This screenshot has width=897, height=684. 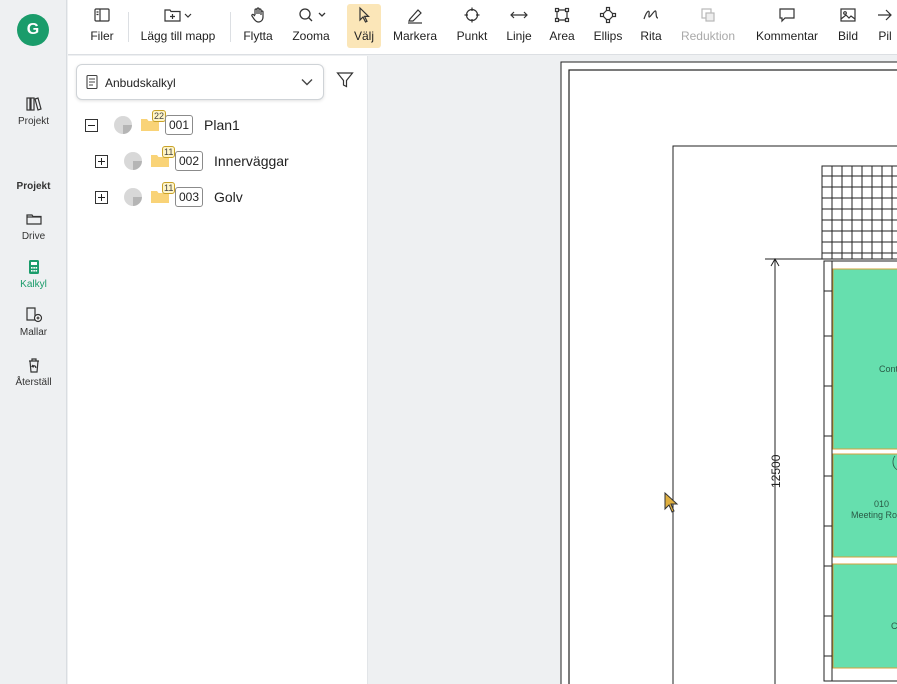 I want to click on point-button: Punkt, so click(x=472, y=26).